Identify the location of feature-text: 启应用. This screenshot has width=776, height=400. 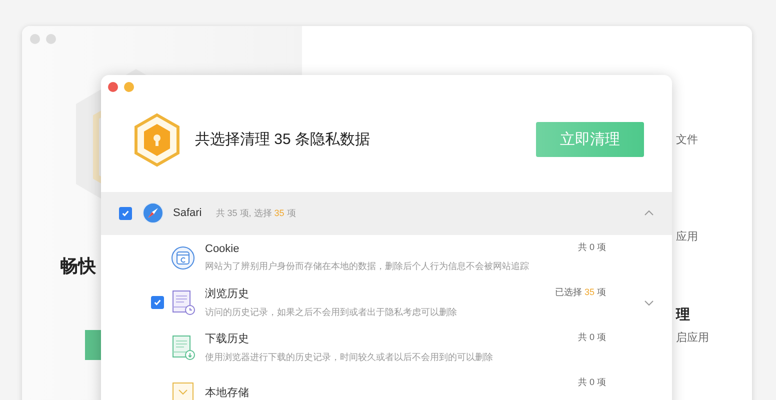
(693, 337).